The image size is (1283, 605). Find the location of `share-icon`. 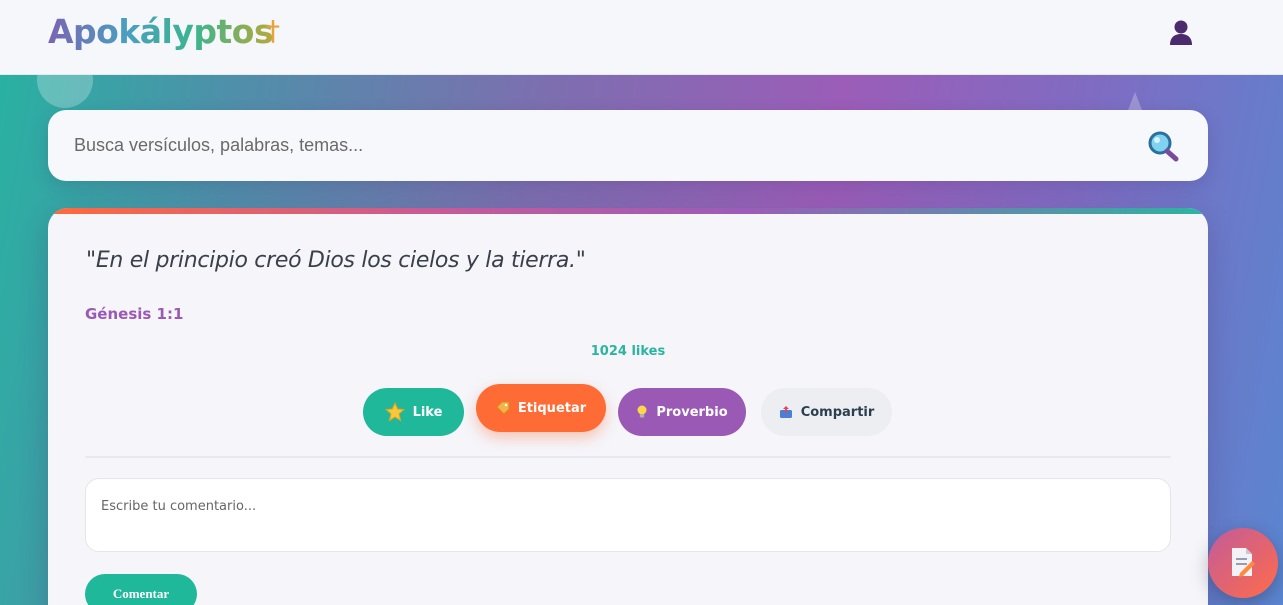

share-icon is located at coordinates (785, 412).